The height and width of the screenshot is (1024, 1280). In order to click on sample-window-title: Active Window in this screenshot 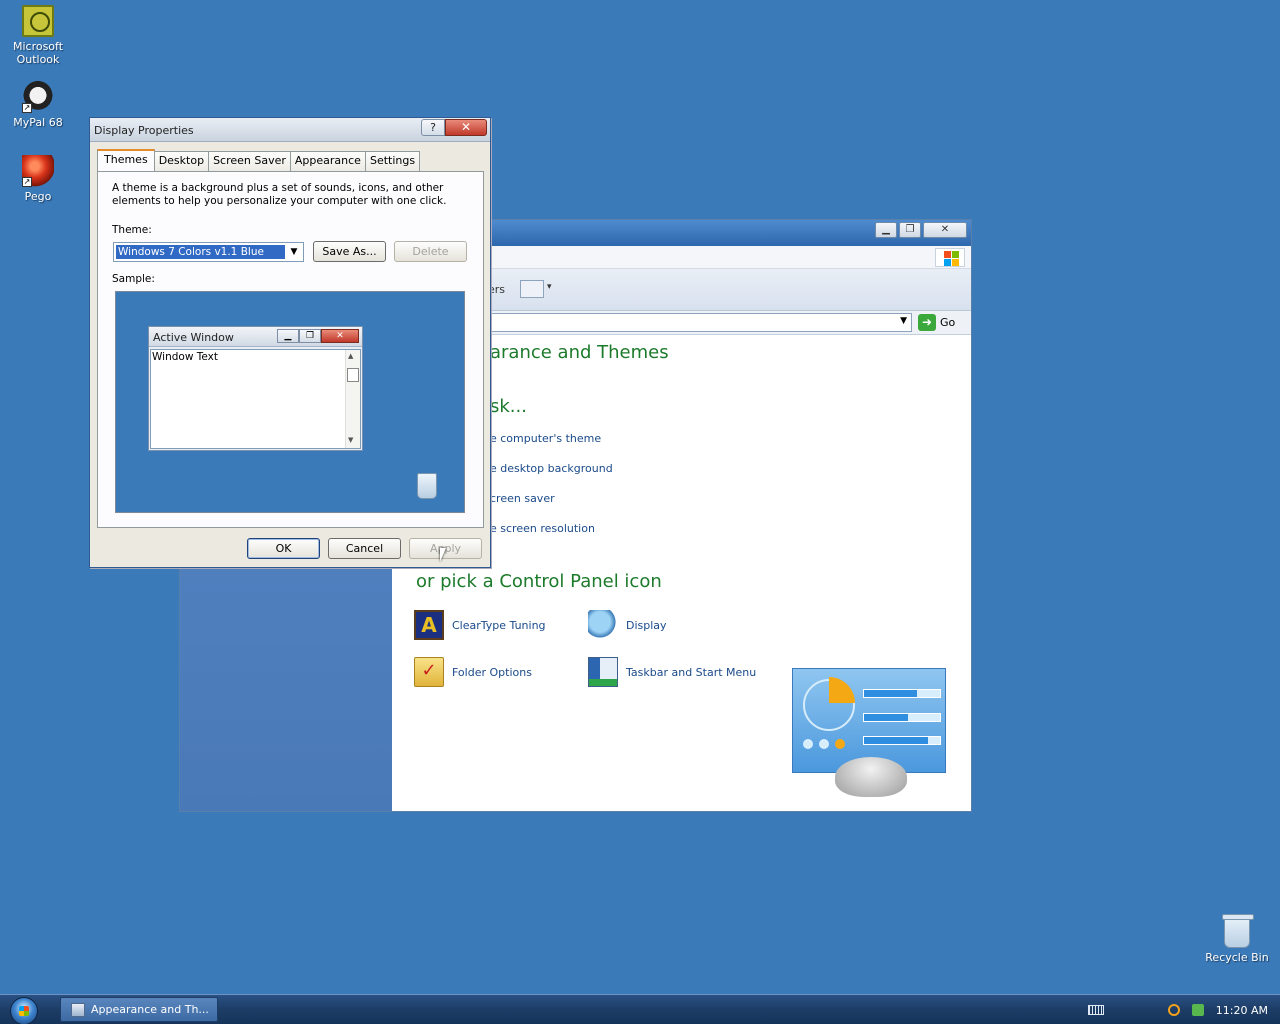, I will do `click(193, 337)`.